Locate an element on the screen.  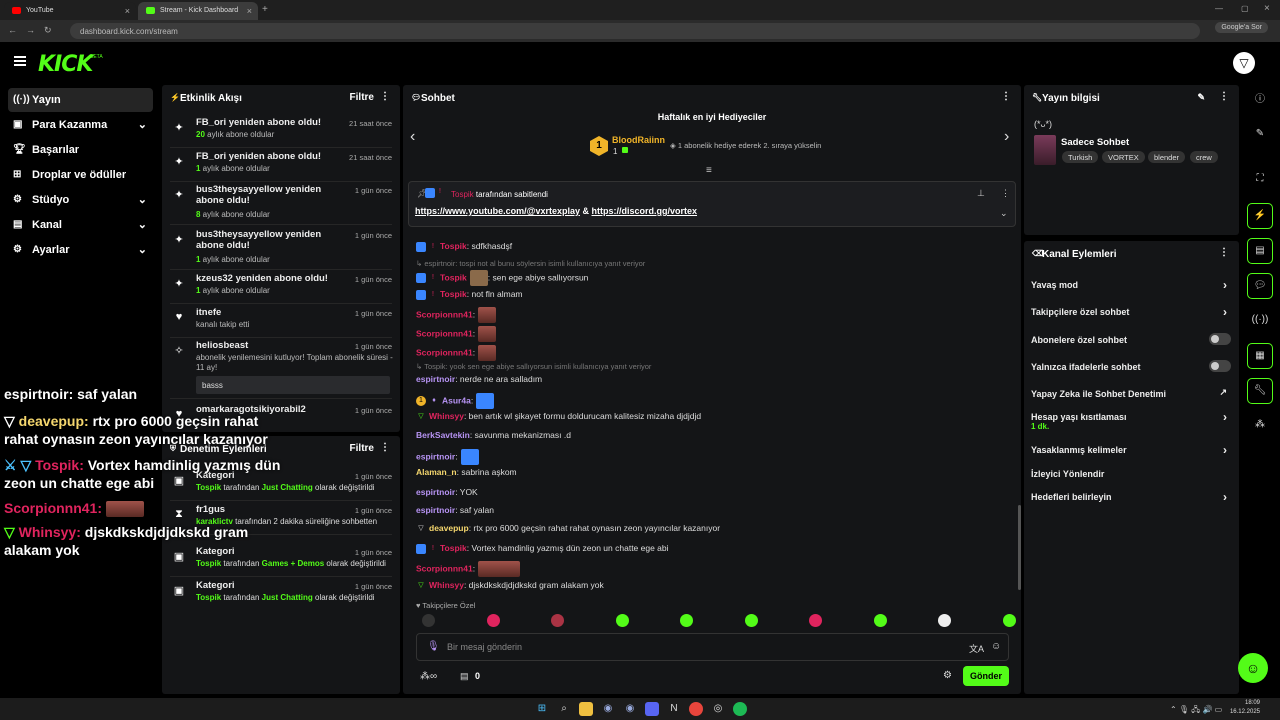
channel-action-item: Yalnızca ifadelerle sohbet is located at coordinates (1131, 366).